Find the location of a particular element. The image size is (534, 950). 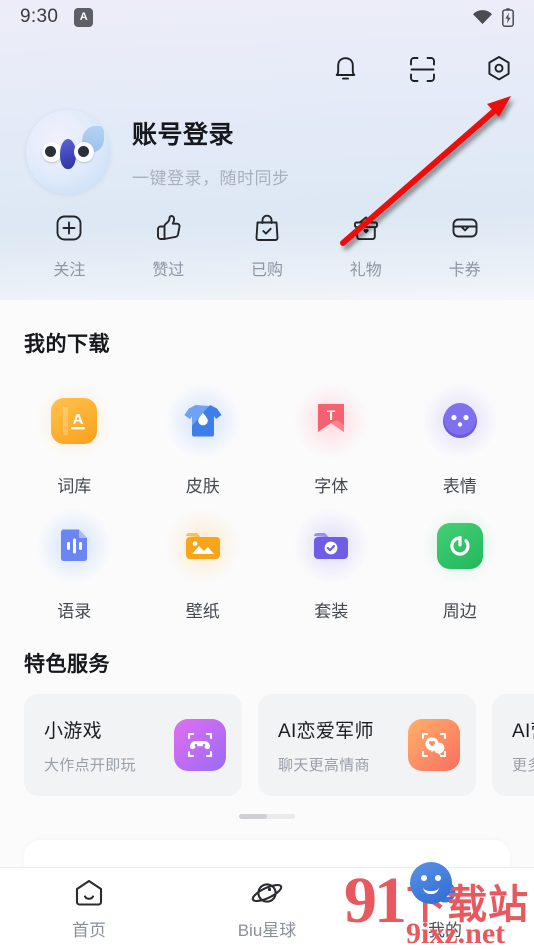

nav-item-label: 我的 is located at coordinates (445, 930).